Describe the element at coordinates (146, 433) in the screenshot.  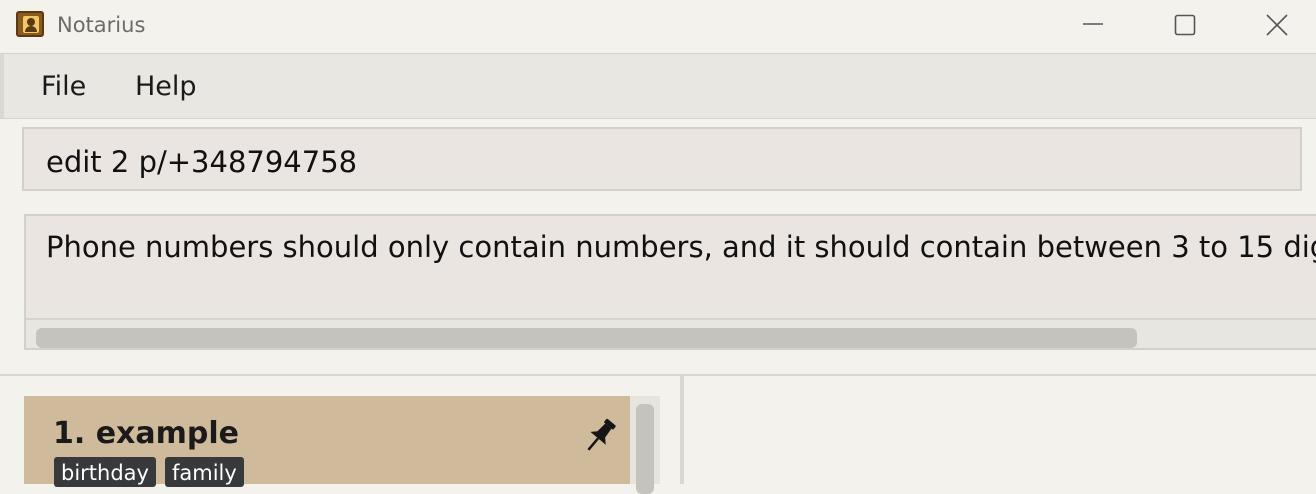
I see `person-name: 1. example` at that location.